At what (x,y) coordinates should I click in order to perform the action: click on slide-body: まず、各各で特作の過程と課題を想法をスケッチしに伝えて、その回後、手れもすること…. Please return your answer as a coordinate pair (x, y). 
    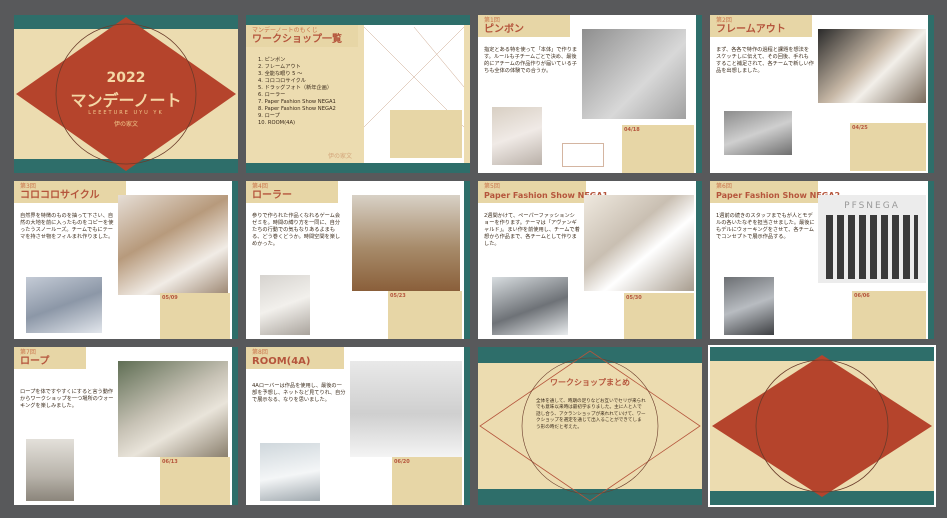
    Looking at the image, I should click on (765, 60).